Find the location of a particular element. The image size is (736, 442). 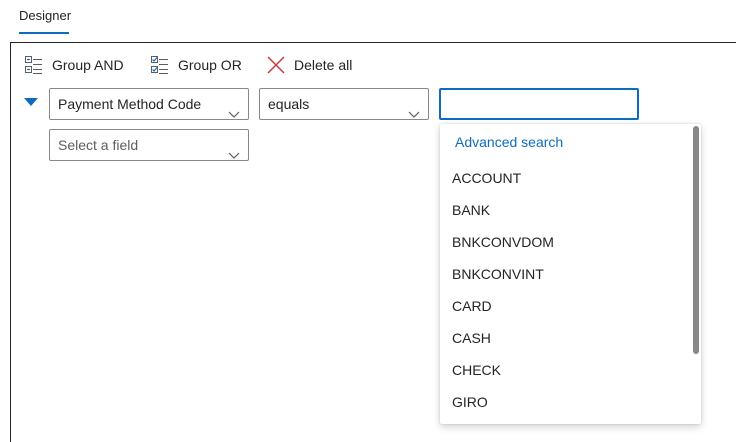

operator-select: equals is located at coordinates (344, 104).